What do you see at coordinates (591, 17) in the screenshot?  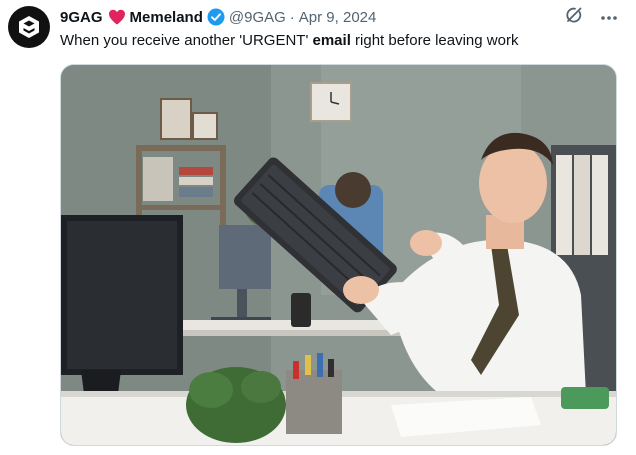 I see `header-actions` at bounding box center [591, 17].